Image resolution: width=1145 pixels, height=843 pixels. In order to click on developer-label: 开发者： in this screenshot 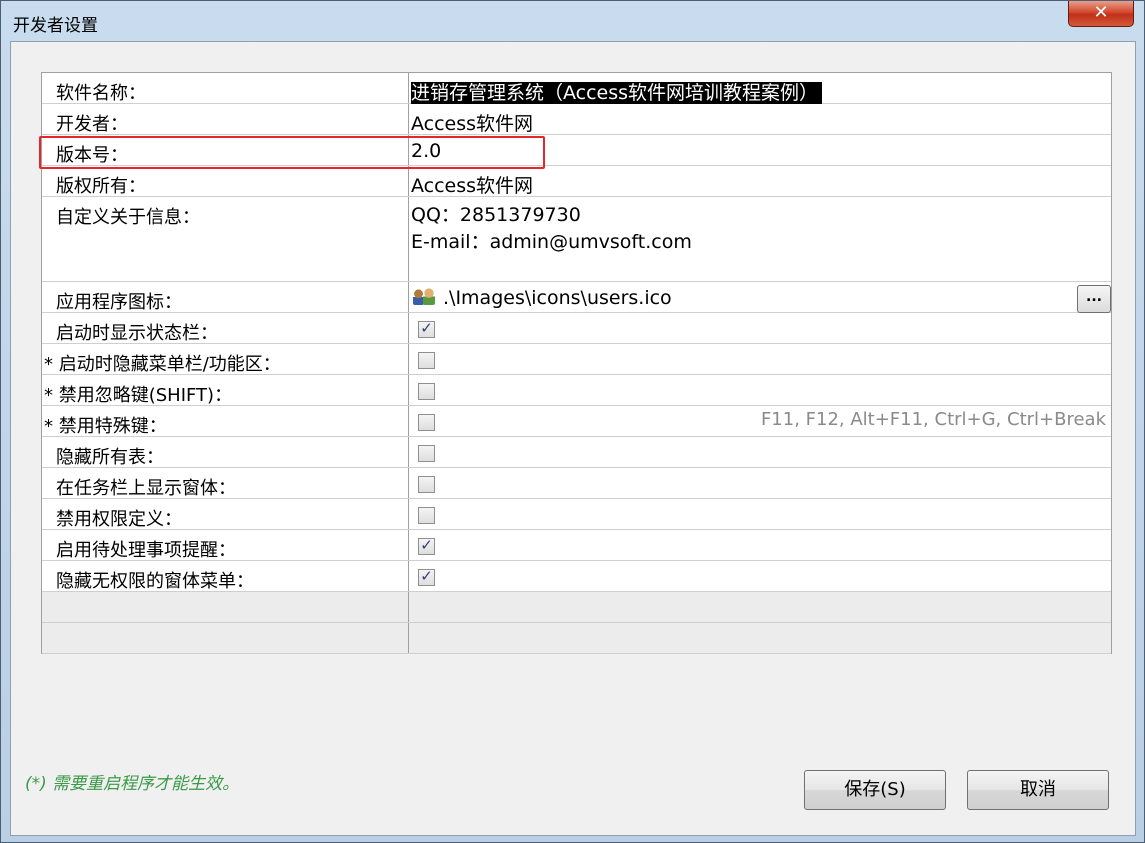, I will do `click(225, 119)`.